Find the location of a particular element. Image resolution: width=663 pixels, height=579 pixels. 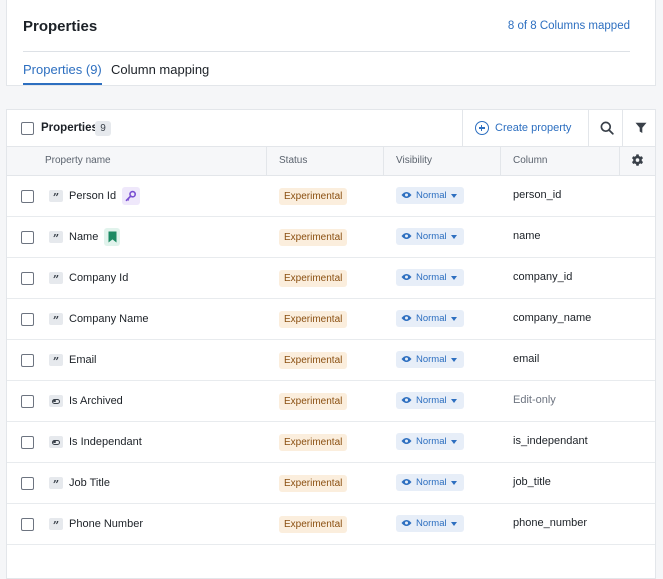

gear-icon is located at coordinates (637, 160).